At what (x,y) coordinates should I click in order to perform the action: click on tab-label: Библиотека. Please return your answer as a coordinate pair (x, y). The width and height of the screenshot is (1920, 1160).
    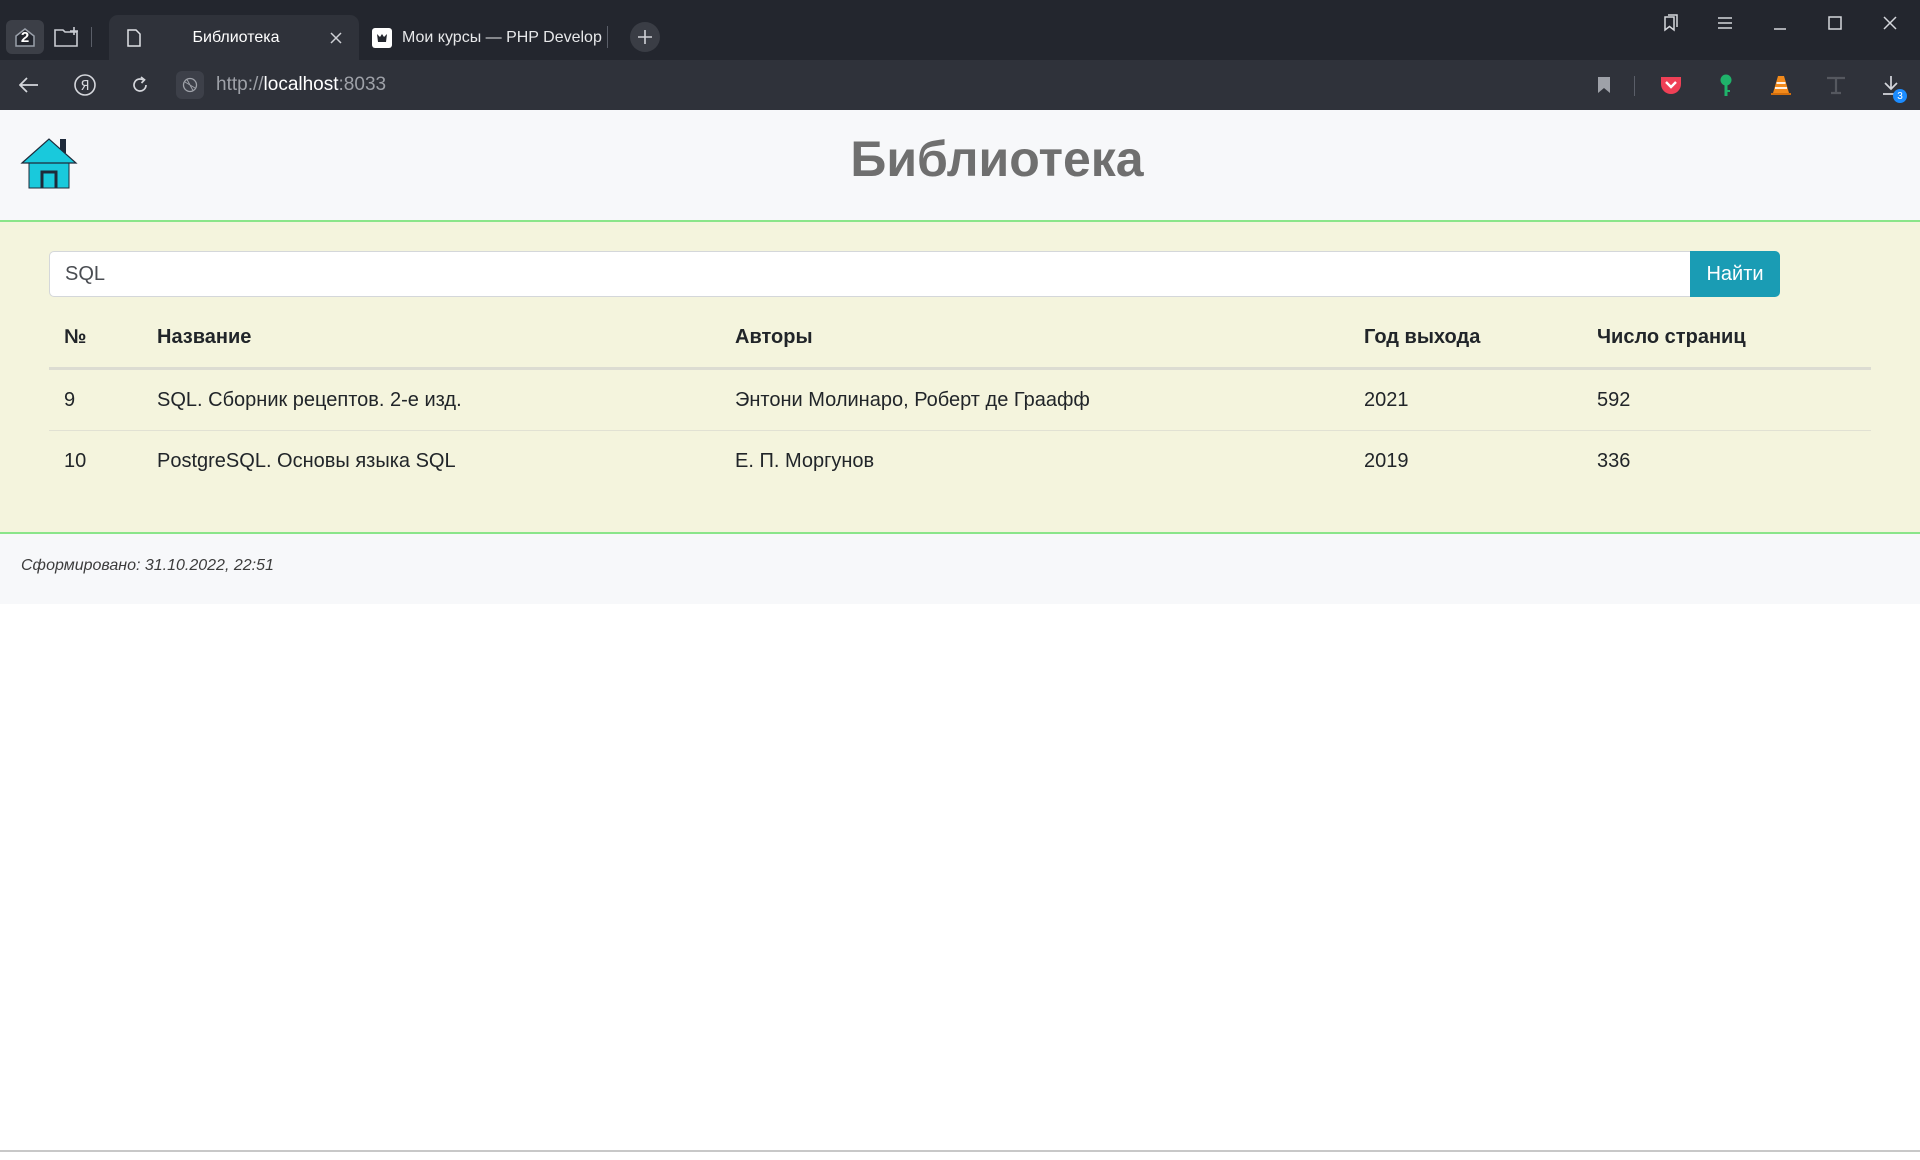
    Looking at the image, I should click on (236, 37).